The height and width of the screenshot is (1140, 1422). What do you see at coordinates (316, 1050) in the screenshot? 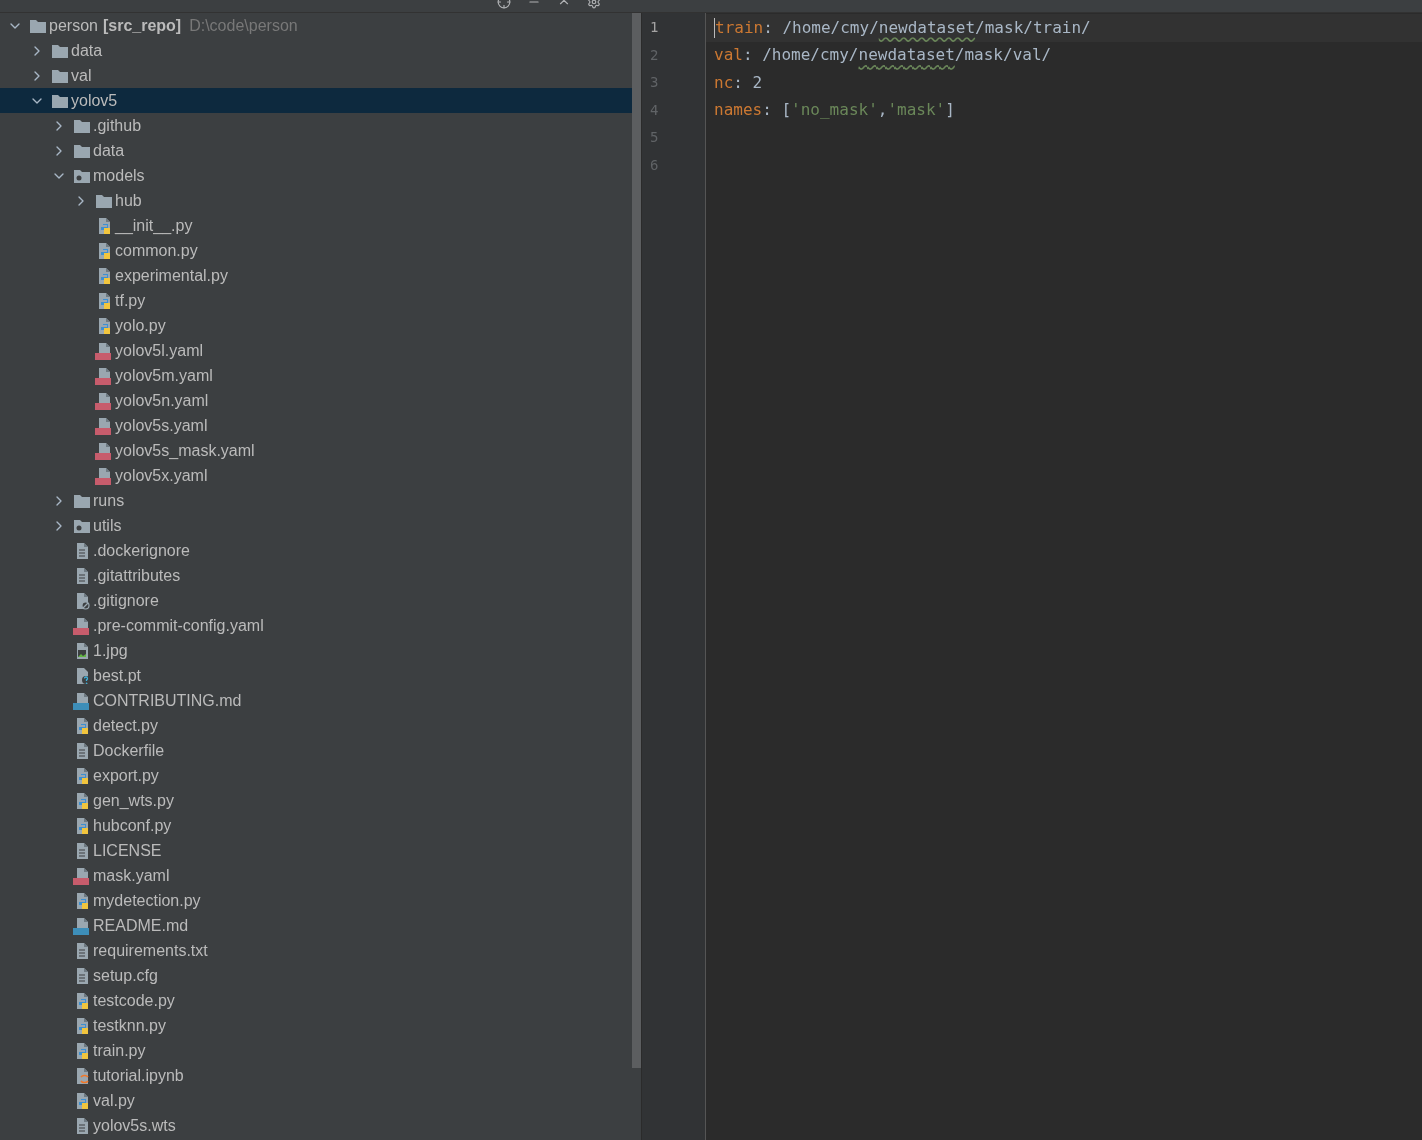
I see `tree-row: train.py` at bounding box center [316, 1050].